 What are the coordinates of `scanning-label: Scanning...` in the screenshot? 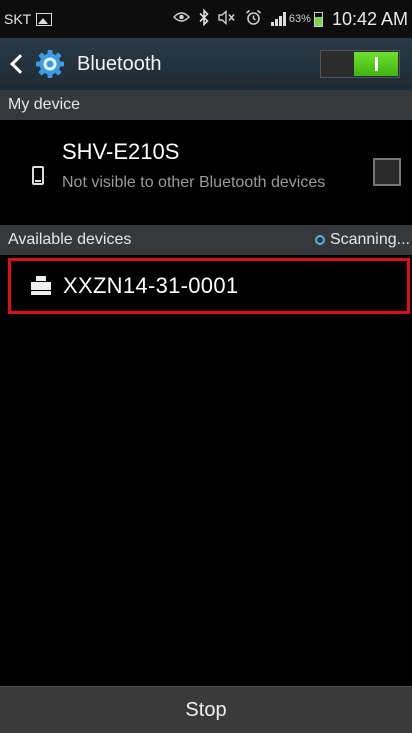 It's located at (369, 239).